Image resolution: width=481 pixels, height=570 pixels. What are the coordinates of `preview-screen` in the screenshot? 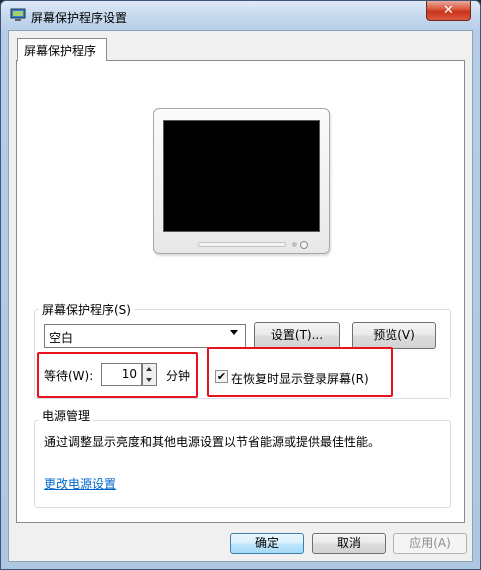 It's located at (241, 176).